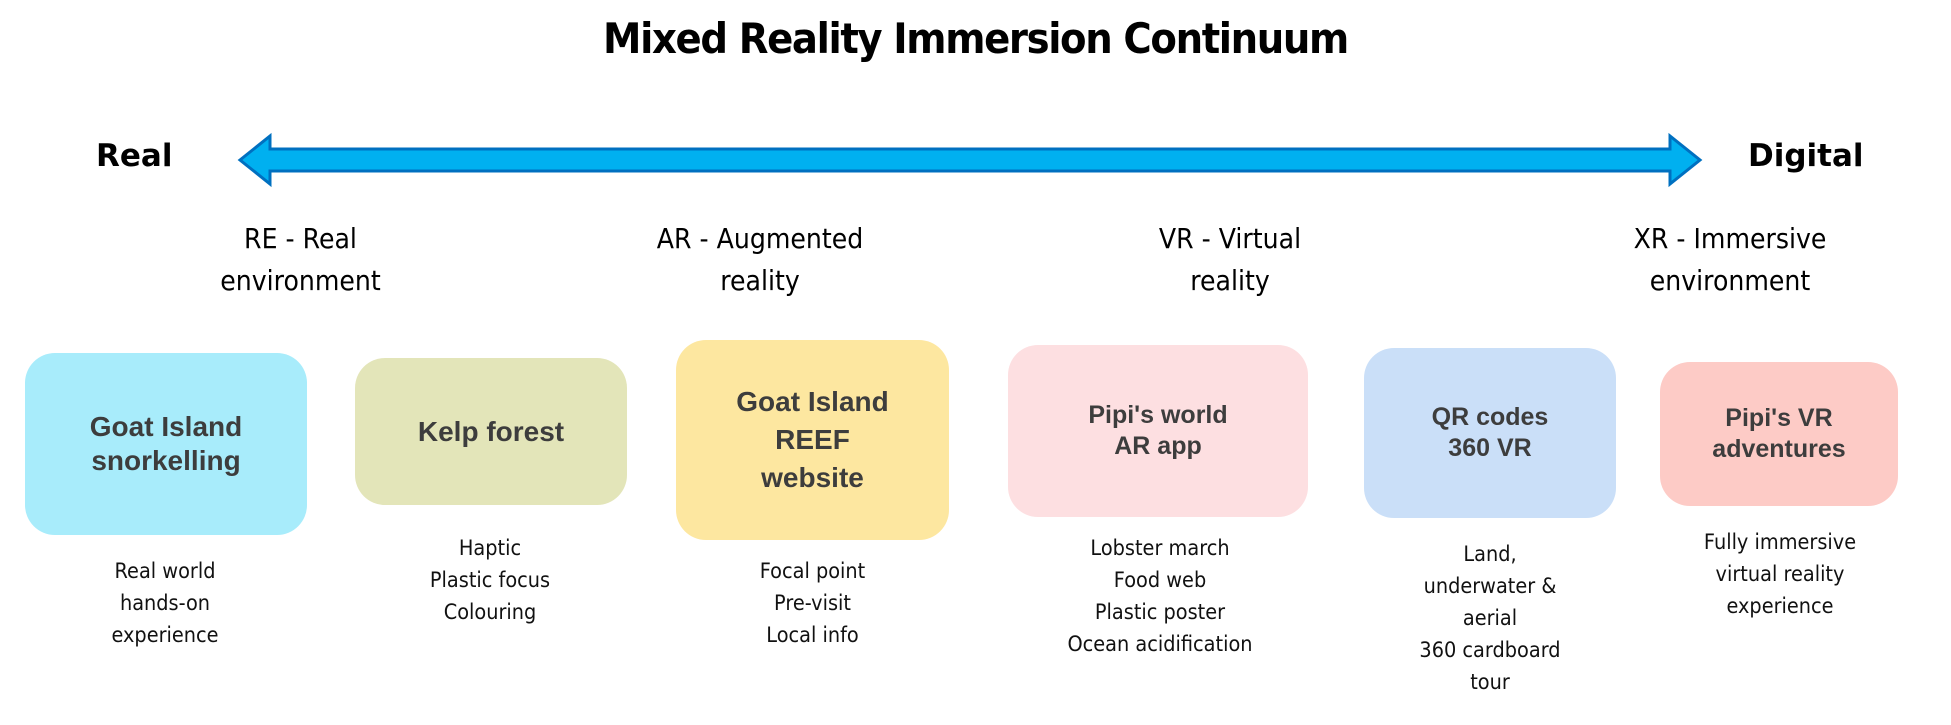 The image size is (1951, 725). I want to click on item-box-goat-island-snorkelling: Goat Island snorkelling, so click(166, 444).